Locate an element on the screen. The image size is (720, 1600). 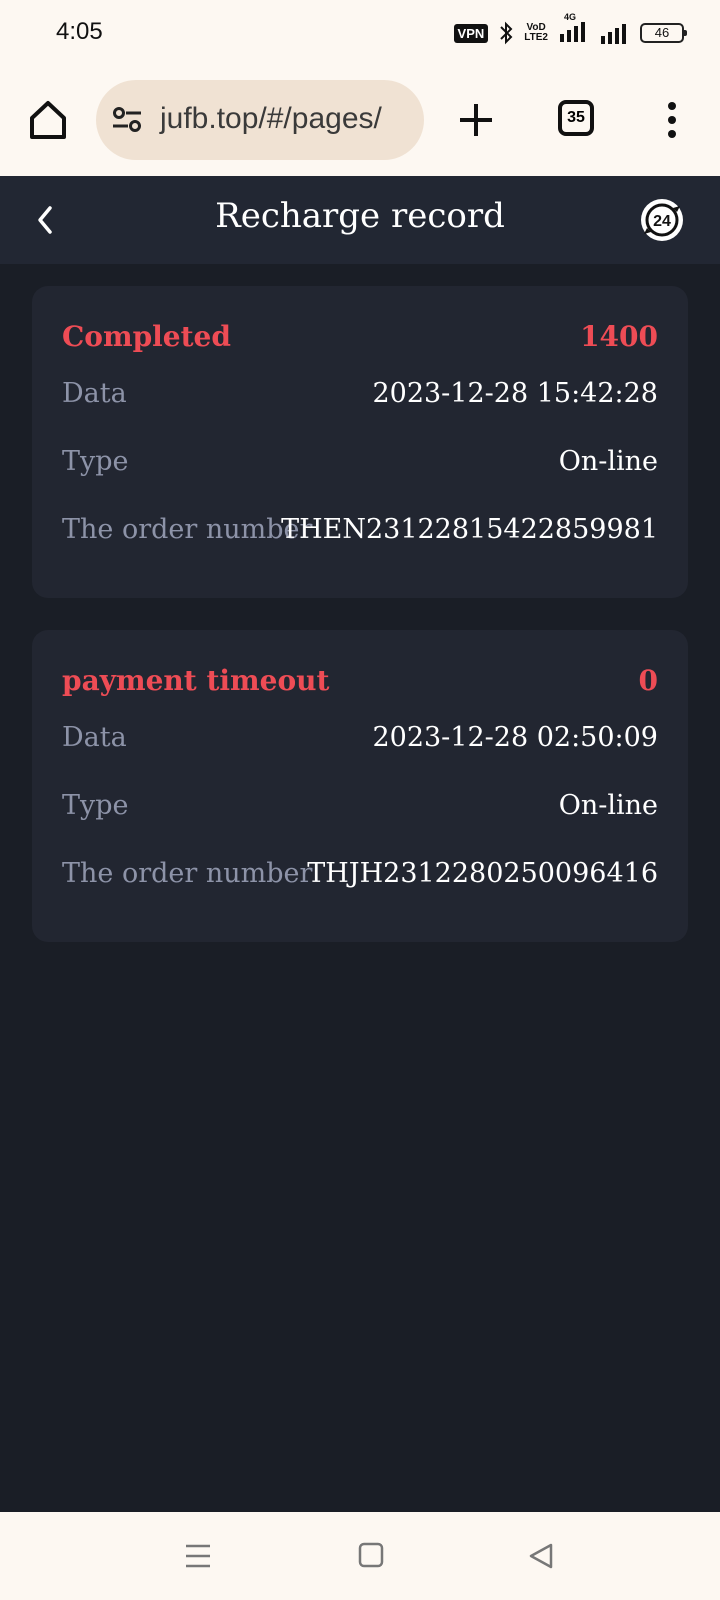
record-amount: 1400 is located at coordinates (619, 336).